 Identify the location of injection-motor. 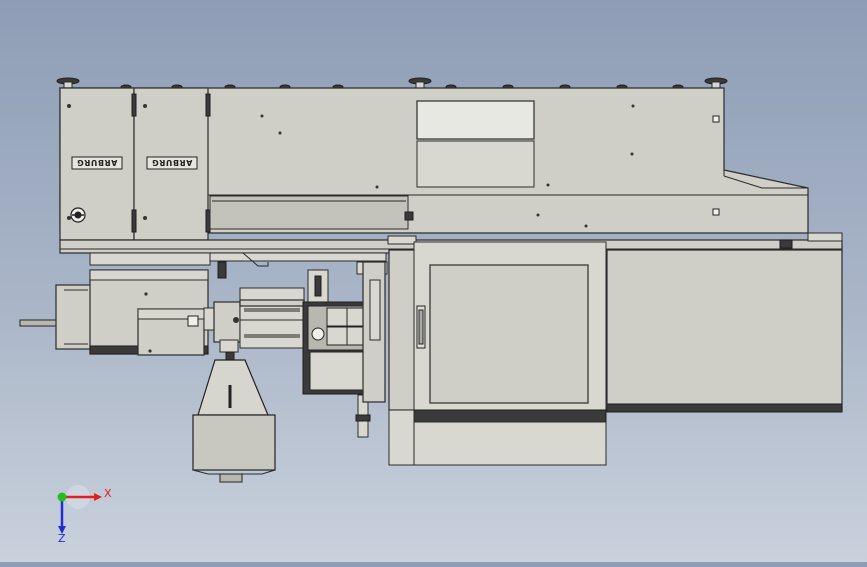
(117, 312).